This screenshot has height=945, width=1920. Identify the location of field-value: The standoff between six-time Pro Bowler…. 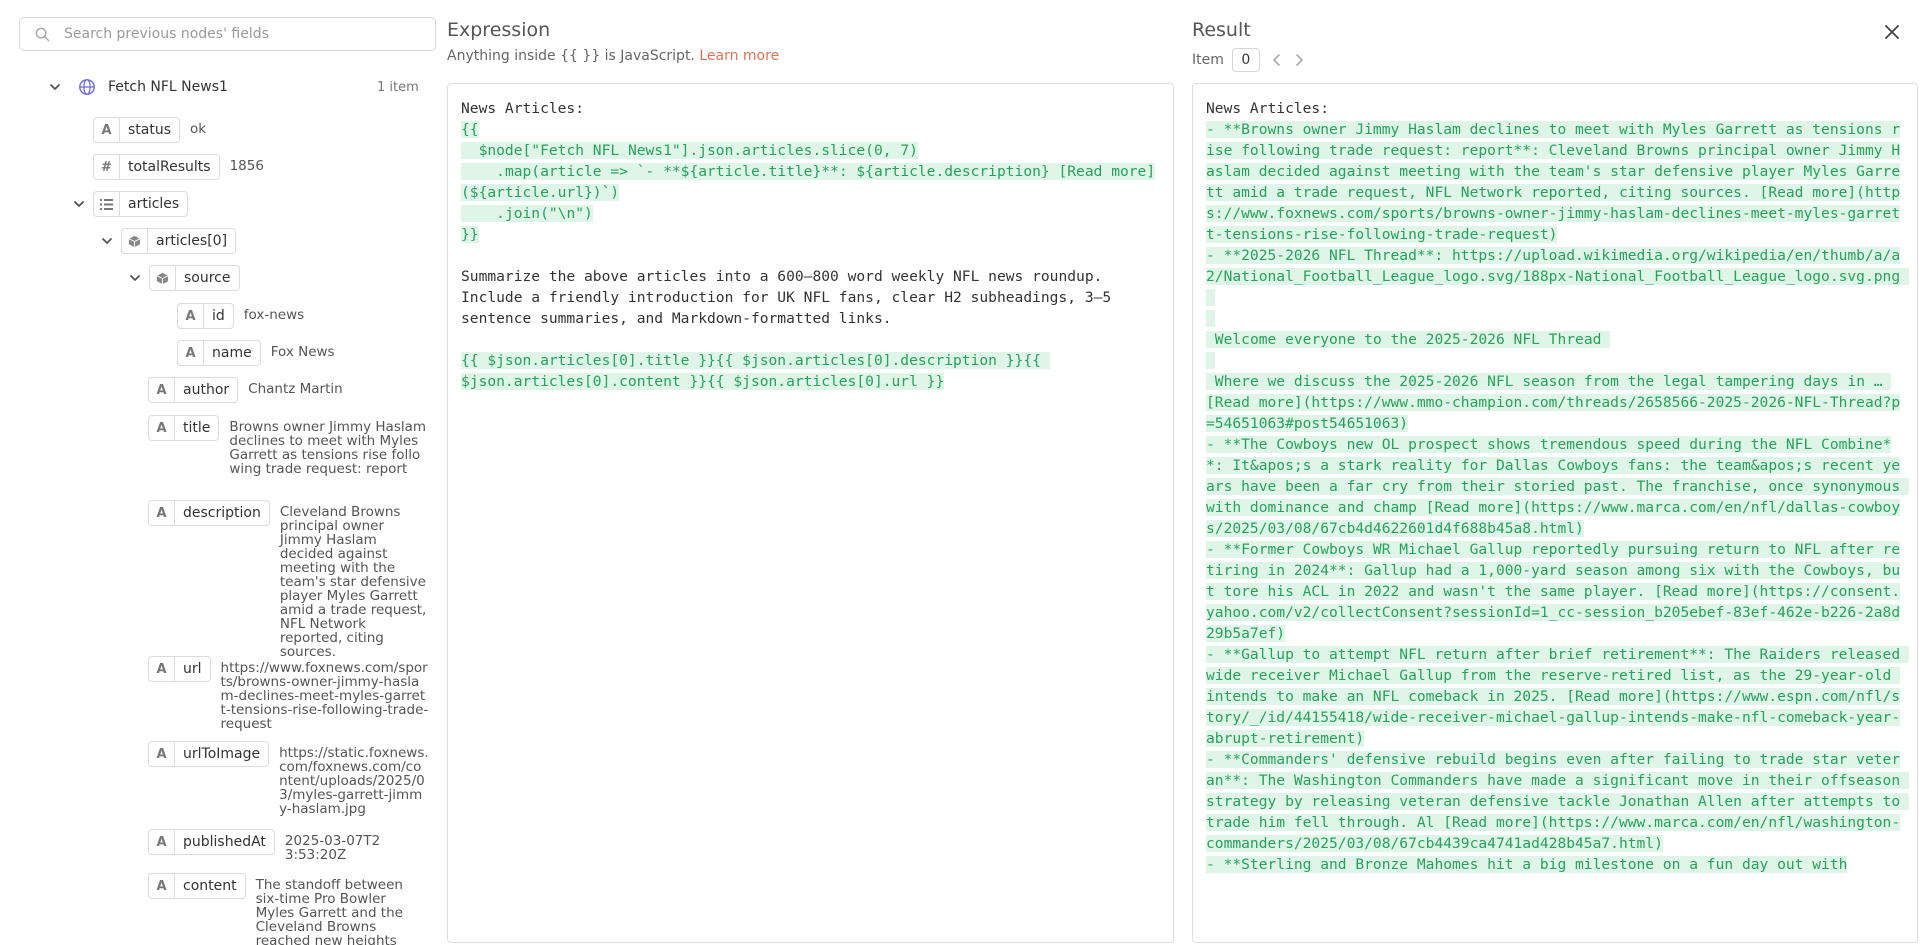
(329, 911).